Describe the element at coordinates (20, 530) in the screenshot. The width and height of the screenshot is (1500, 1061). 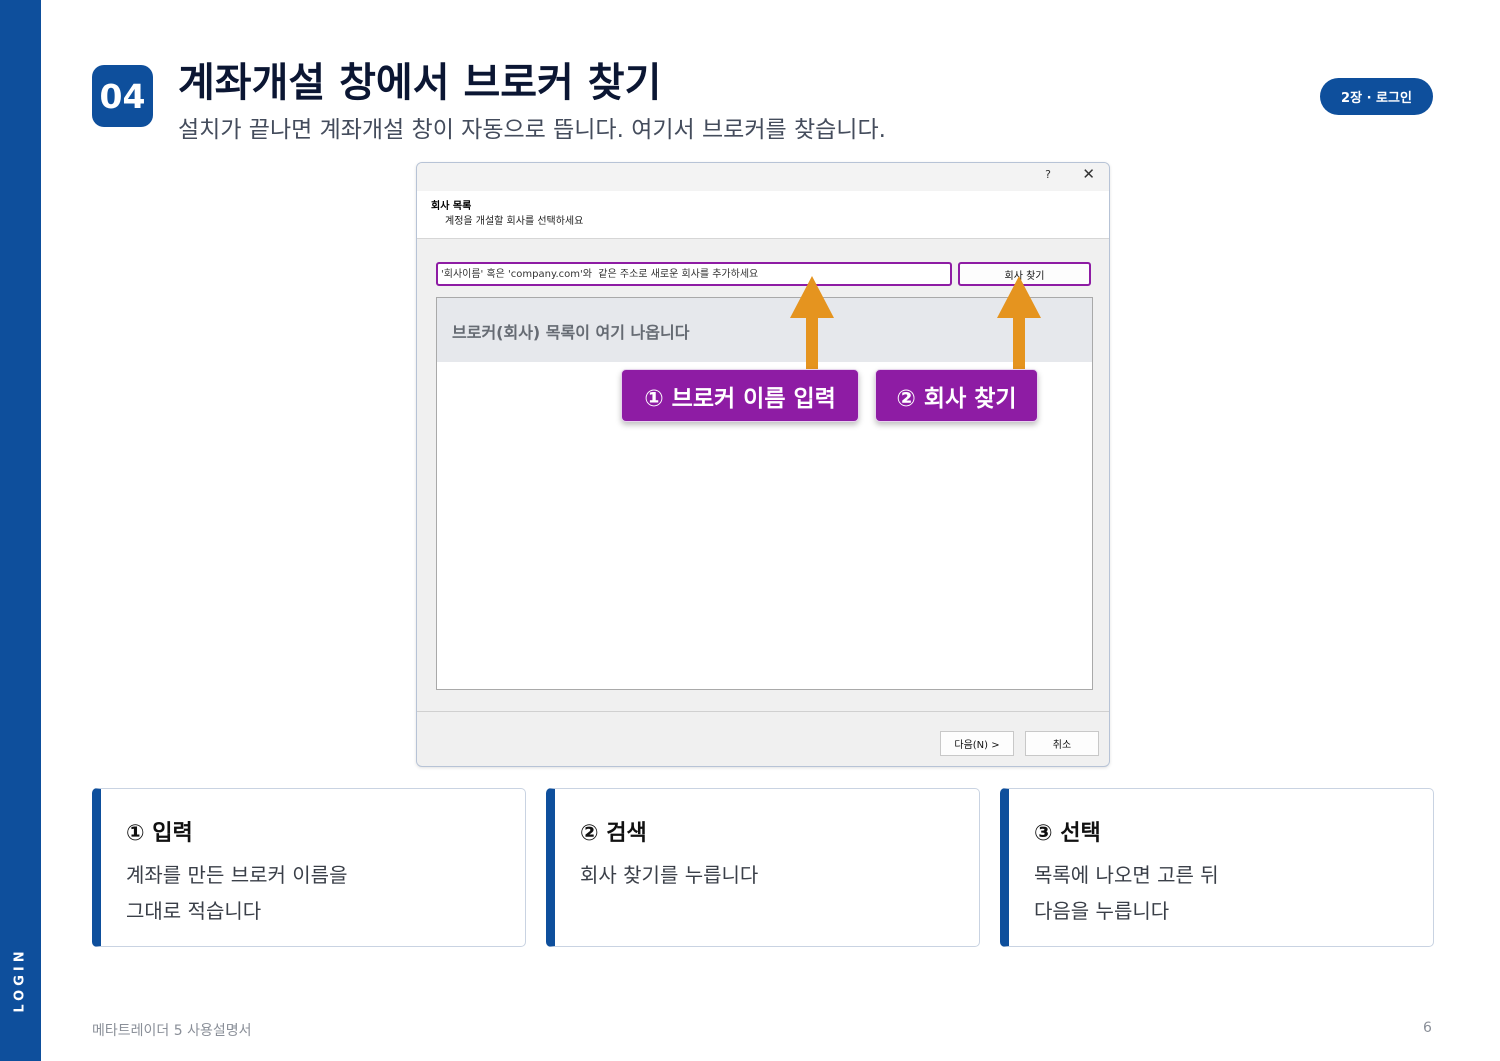
I see `side-bar: LOGIN` at that location.